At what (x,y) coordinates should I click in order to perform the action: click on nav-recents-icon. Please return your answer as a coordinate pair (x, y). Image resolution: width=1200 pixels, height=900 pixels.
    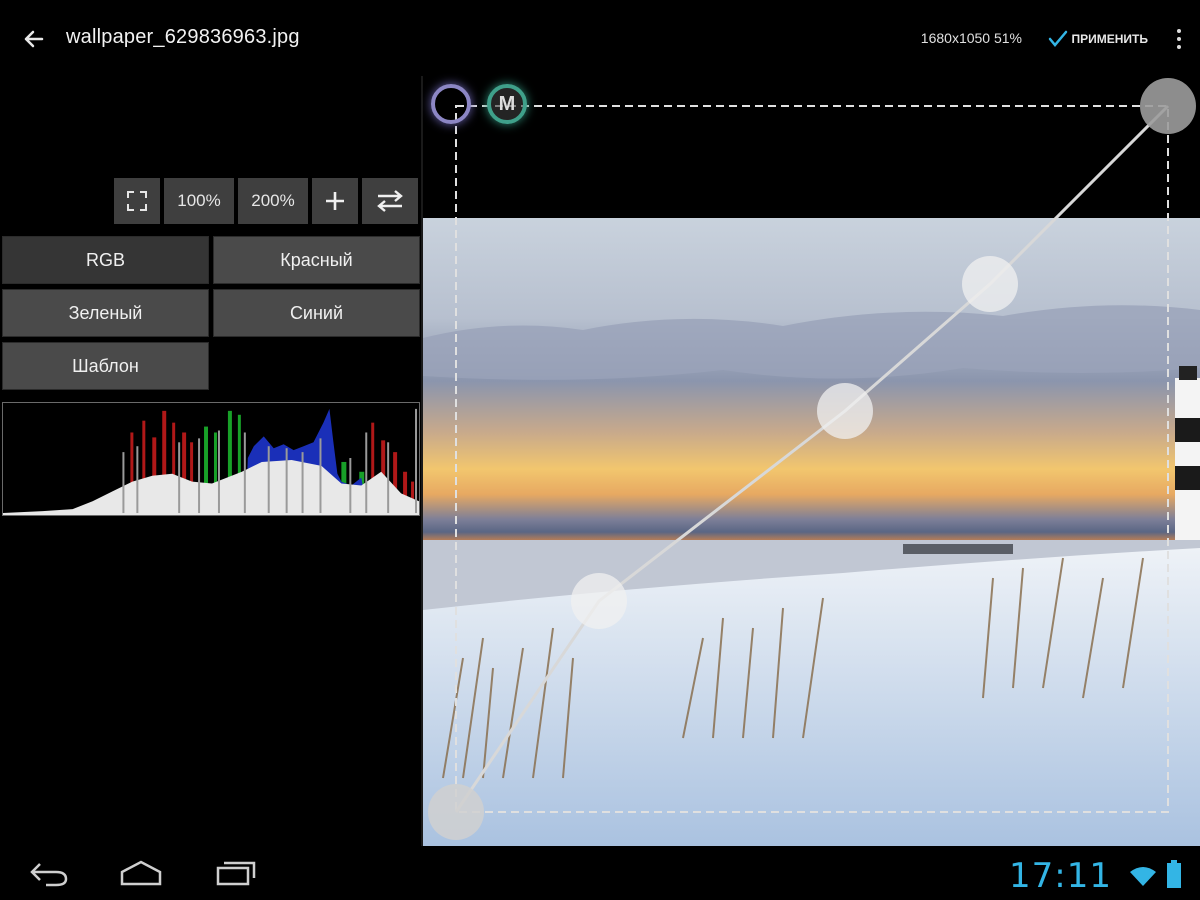
    Looking at the image, I should click on (236, 873).